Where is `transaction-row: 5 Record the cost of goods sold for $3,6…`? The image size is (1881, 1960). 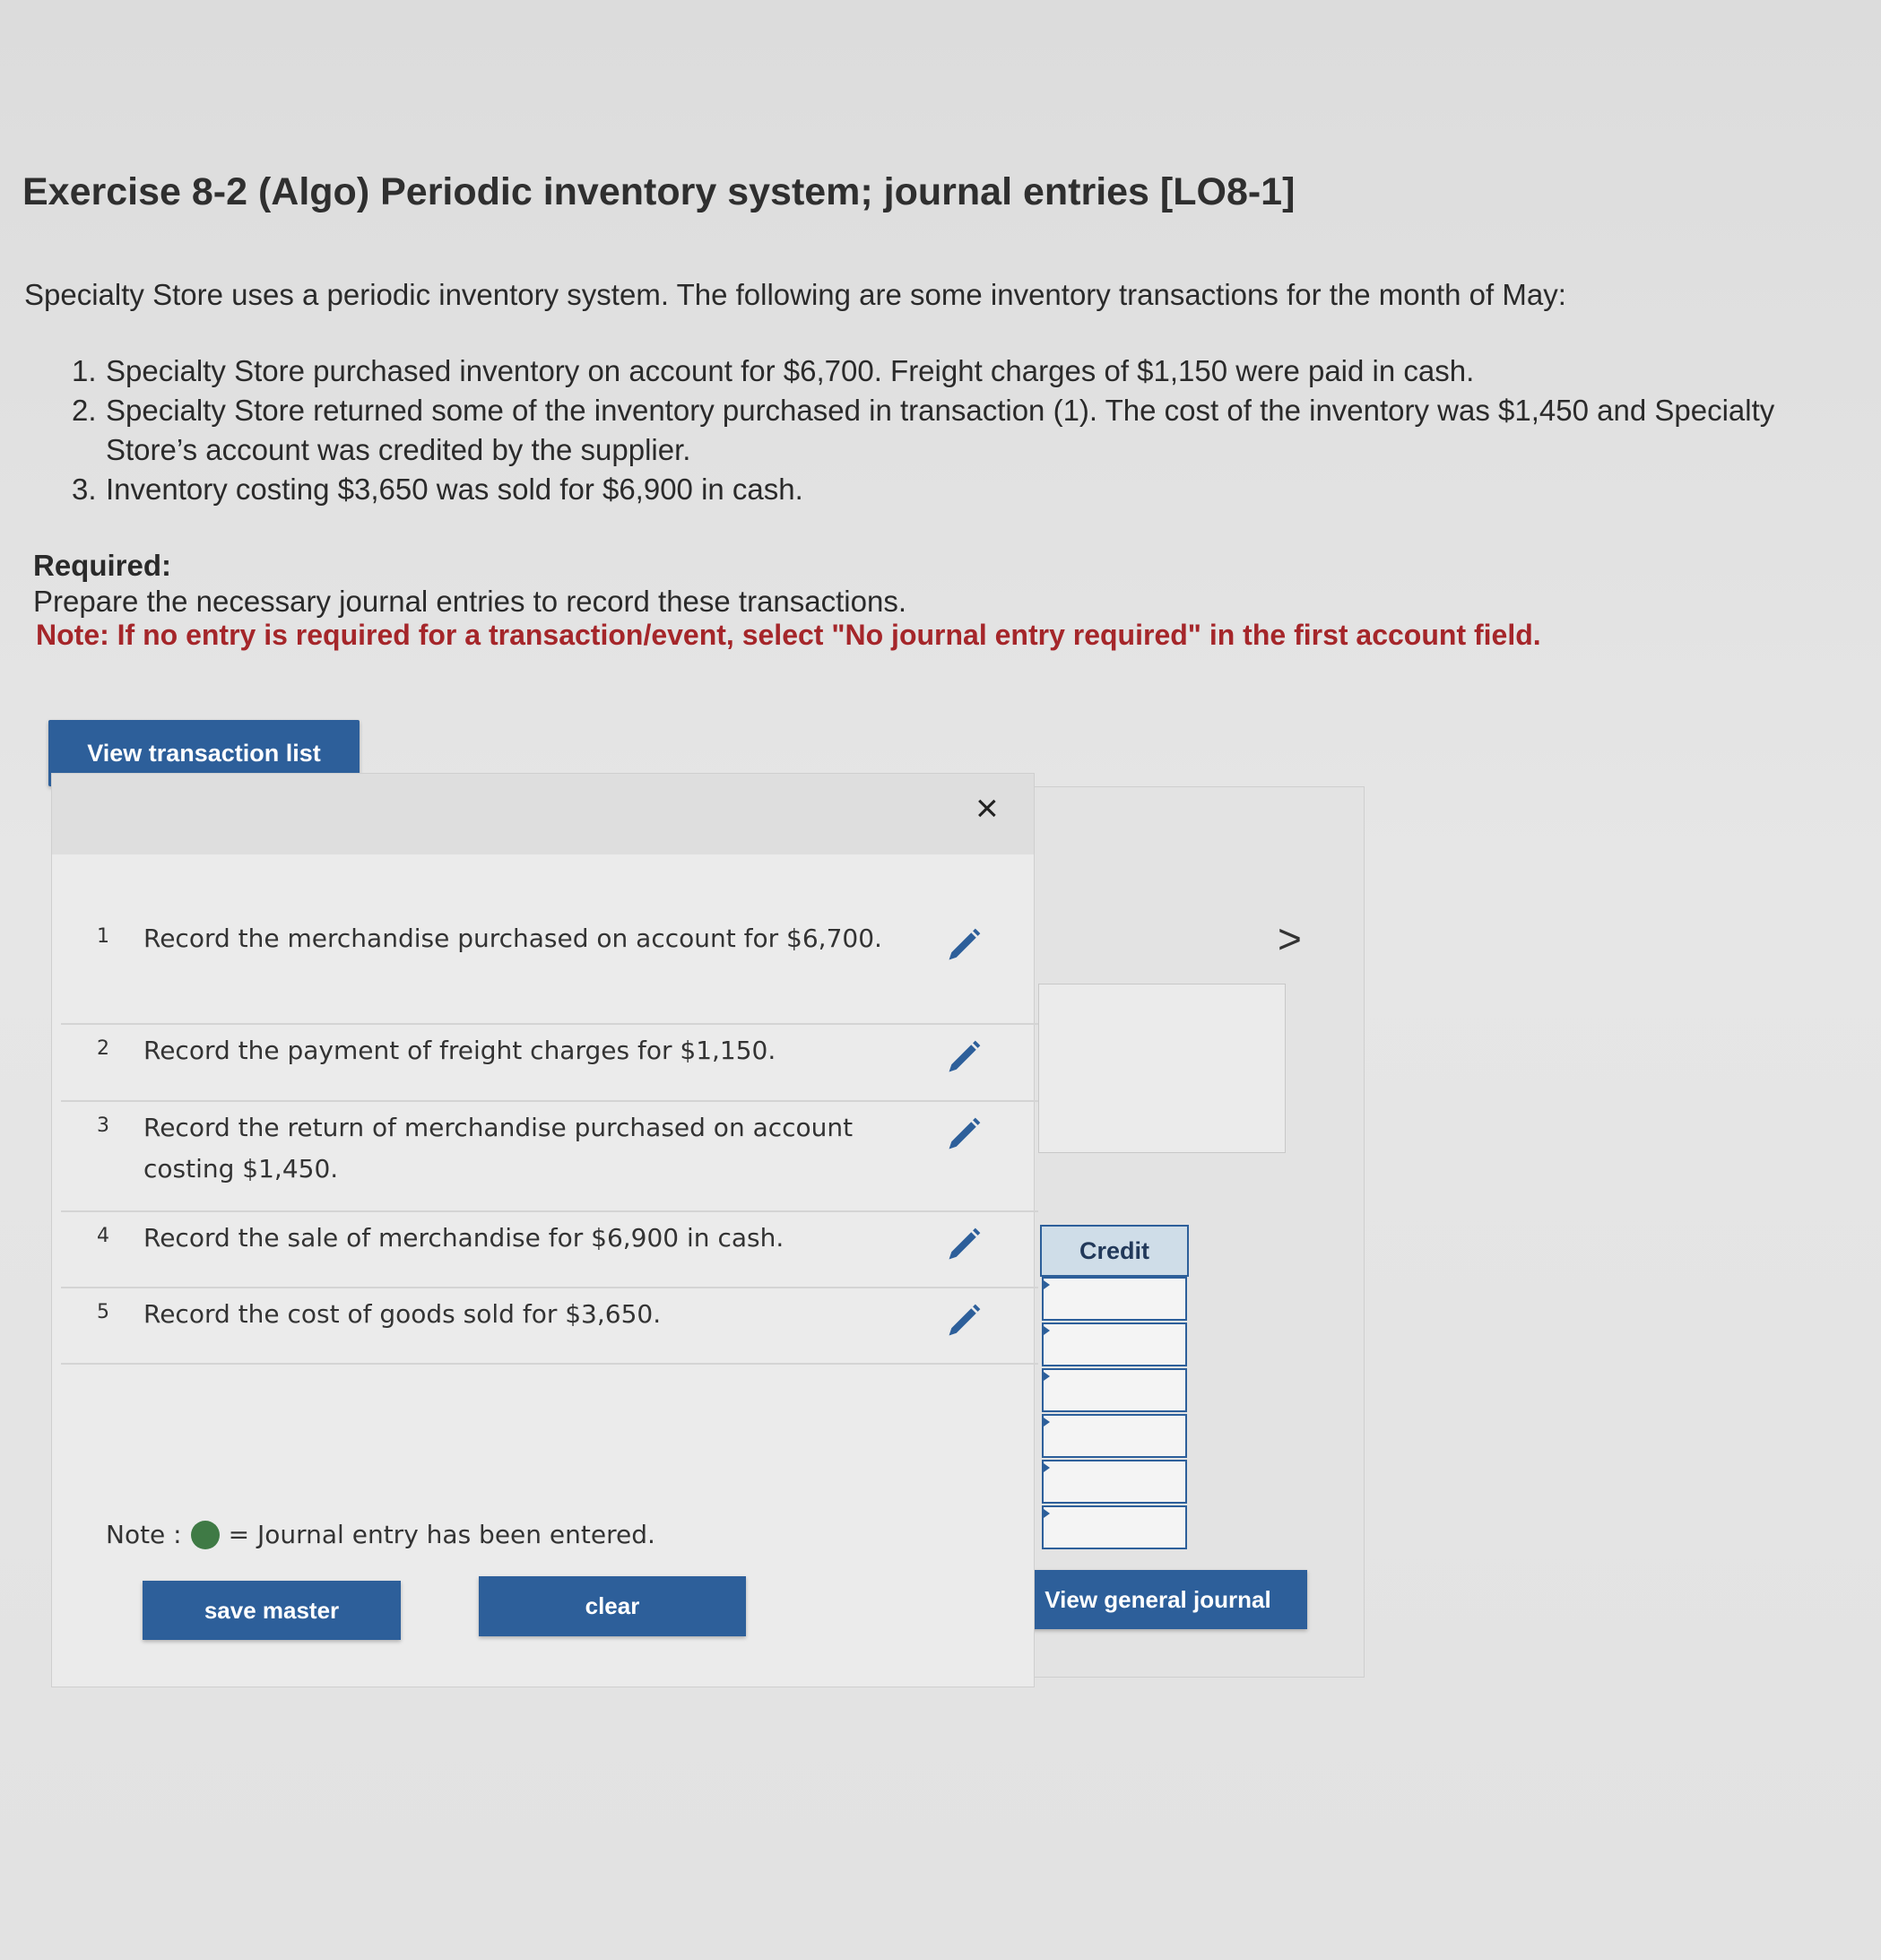 transaction-row: 5 Record the cost of goods sold for $3,6… is located at coordinates (549, 1326).